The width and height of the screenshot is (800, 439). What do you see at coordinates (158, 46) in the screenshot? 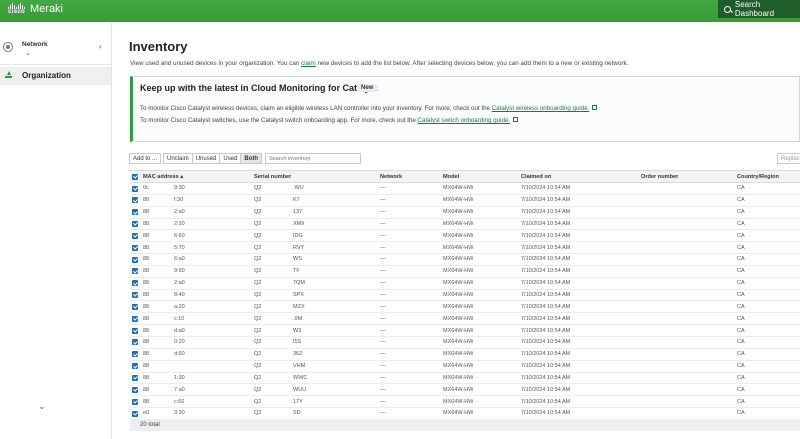
I see `page-title: Inventory` at bounding box center [158, 46].